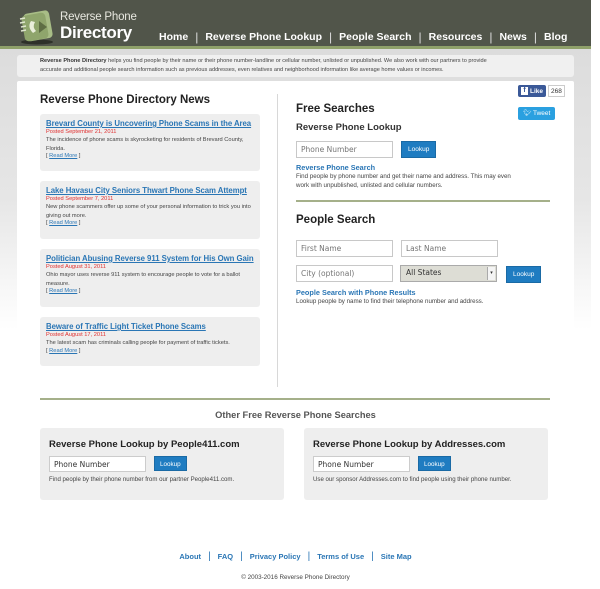 This screenshot has height=589, width=600. I want to click on like-count: 268, so click(556, 91).